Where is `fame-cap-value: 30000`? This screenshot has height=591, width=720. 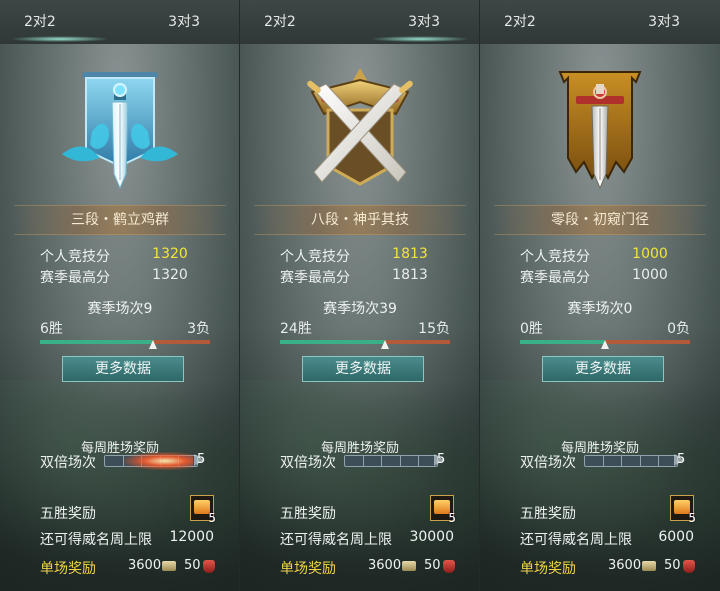 fame-cap-value: 30000 is located at coordinates (431, 537).